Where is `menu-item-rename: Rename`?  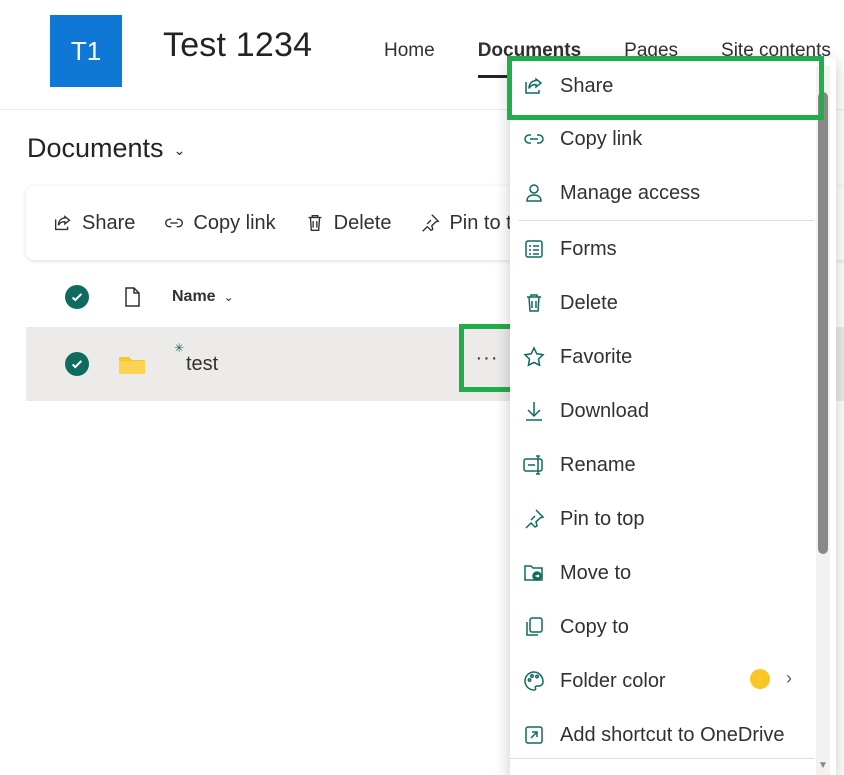 menu-item-rename: Rename is located at coordinates (660, 465).